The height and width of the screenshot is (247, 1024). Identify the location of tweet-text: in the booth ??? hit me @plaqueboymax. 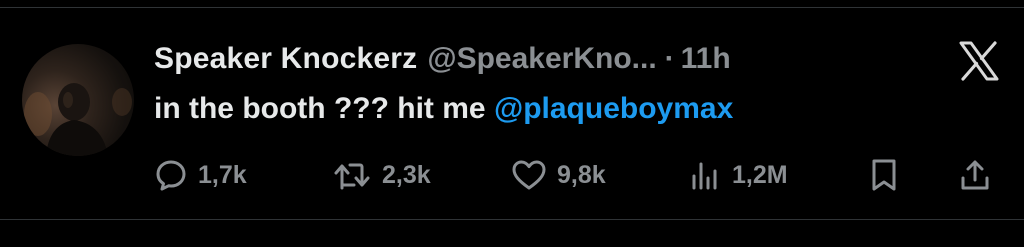
(443, 109).